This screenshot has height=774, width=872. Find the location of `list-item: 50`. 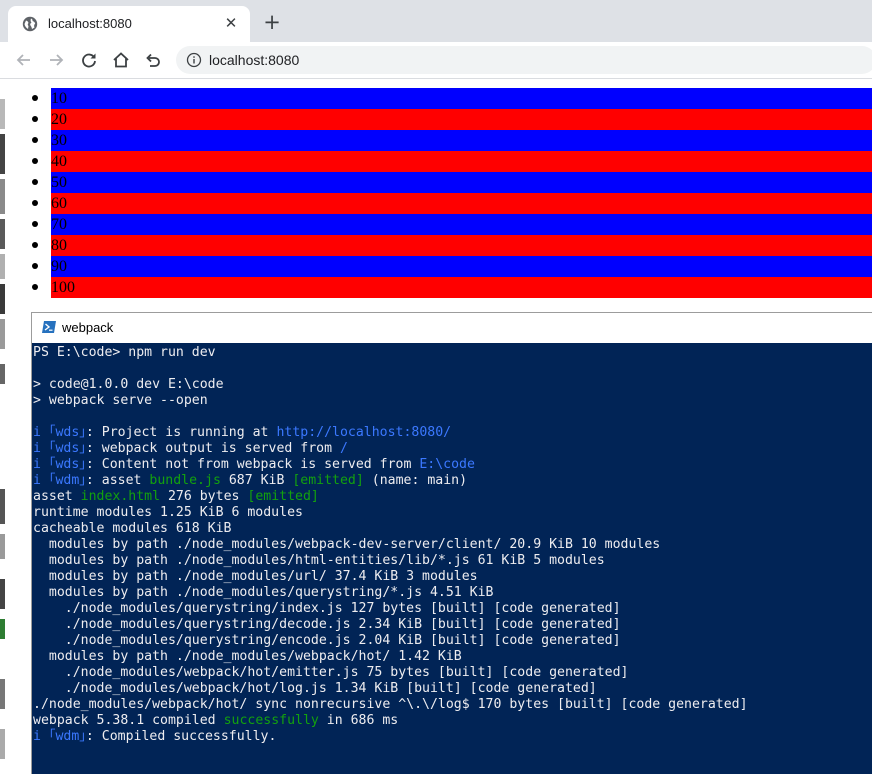

list-item: 50 is located at coordinates (452, 182).